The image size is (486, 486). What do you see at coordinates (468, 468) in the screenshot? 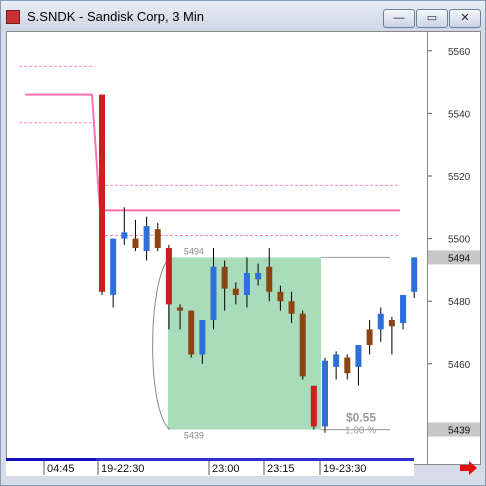
I see `scroll-right-arrow-icon` at bounding box center [468, 468].